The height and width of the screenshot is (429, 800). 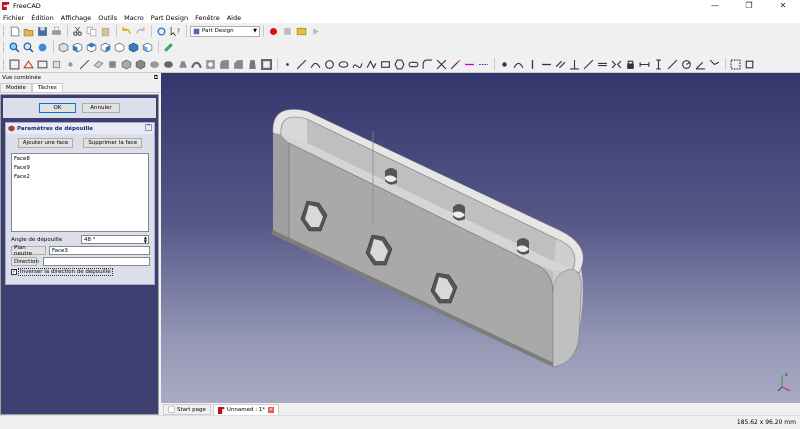 I want to click on create-body-button, so click(x=14, y=64).